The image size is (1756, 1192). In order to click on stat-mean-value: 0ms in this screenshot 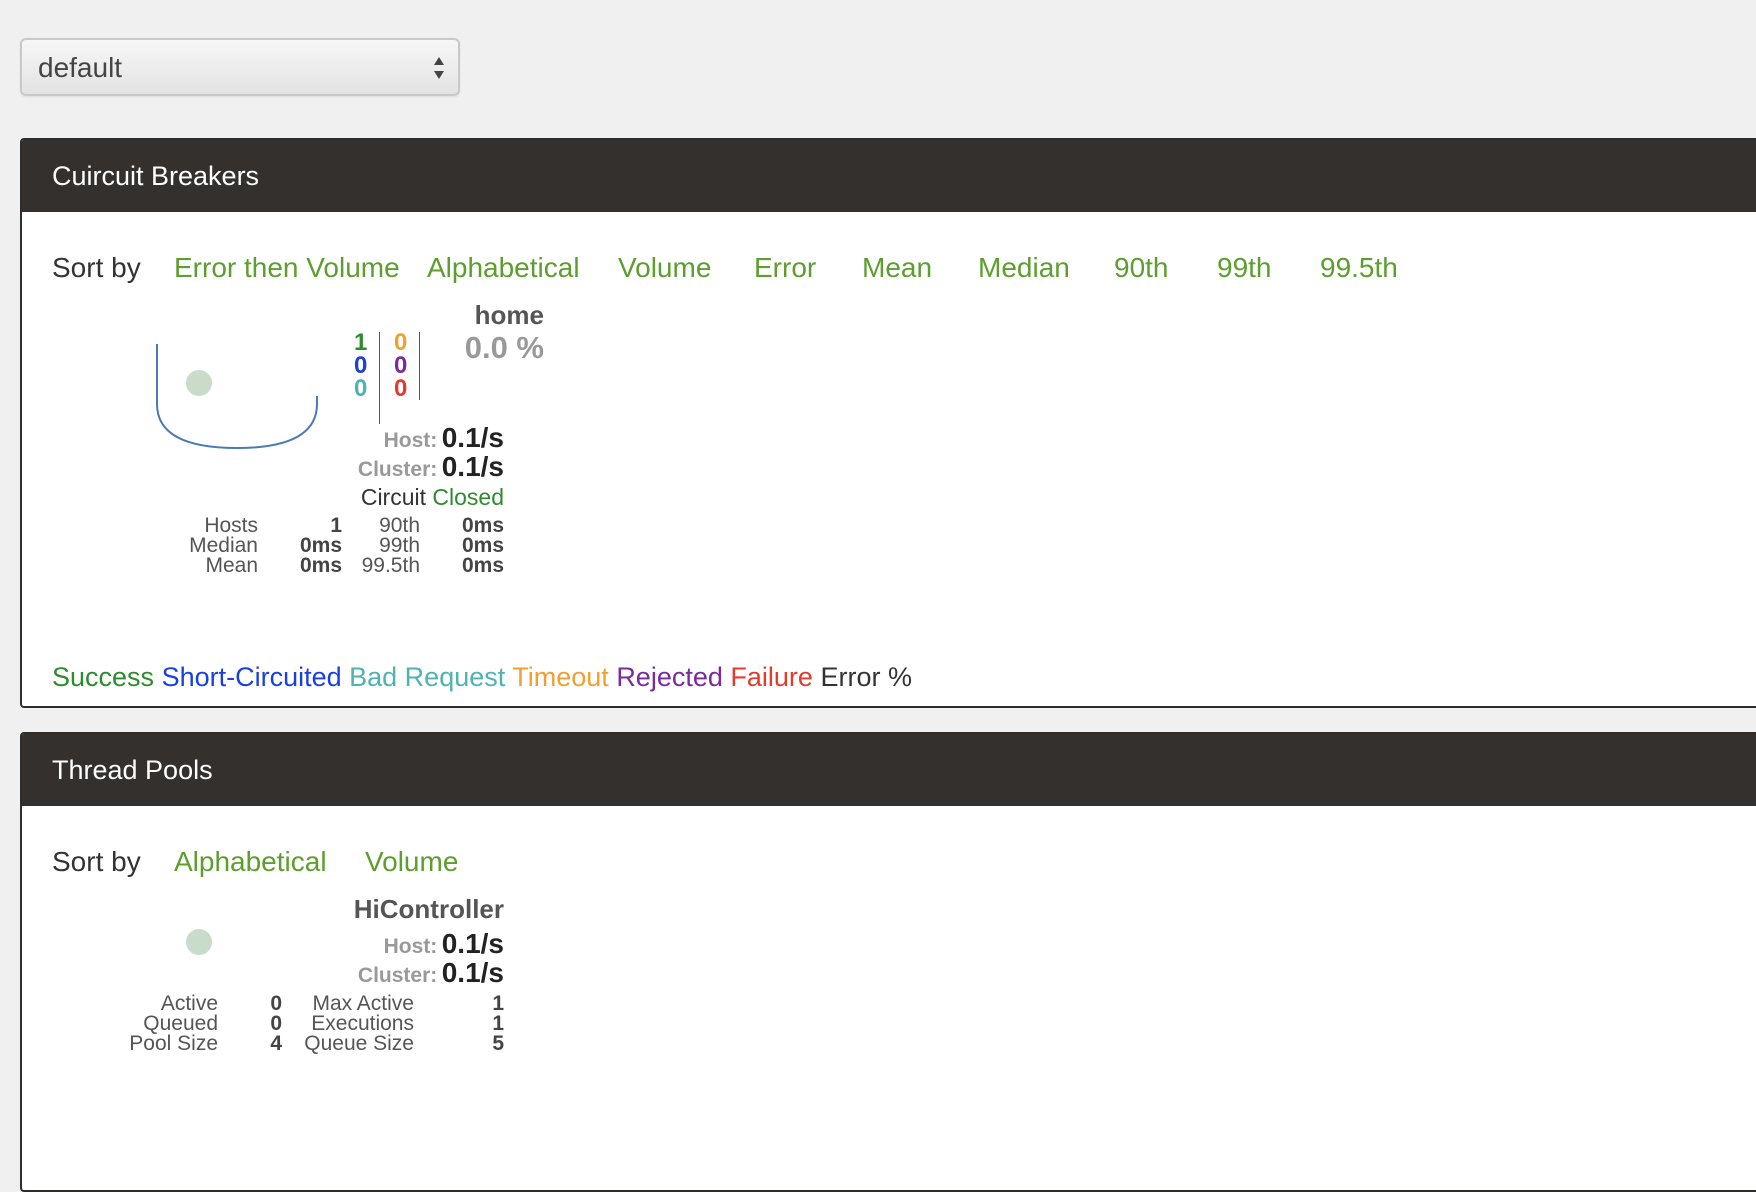, I will do `click(320, 565)`.